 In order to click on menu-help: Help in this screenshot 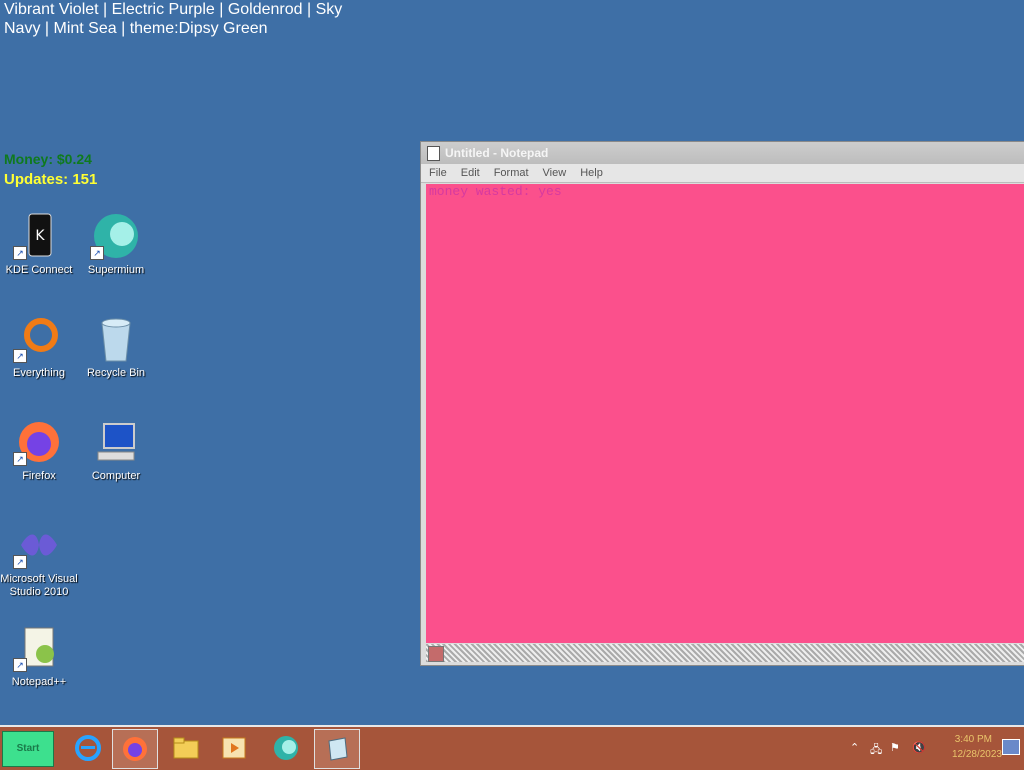, I will do `click(591, 173)`.